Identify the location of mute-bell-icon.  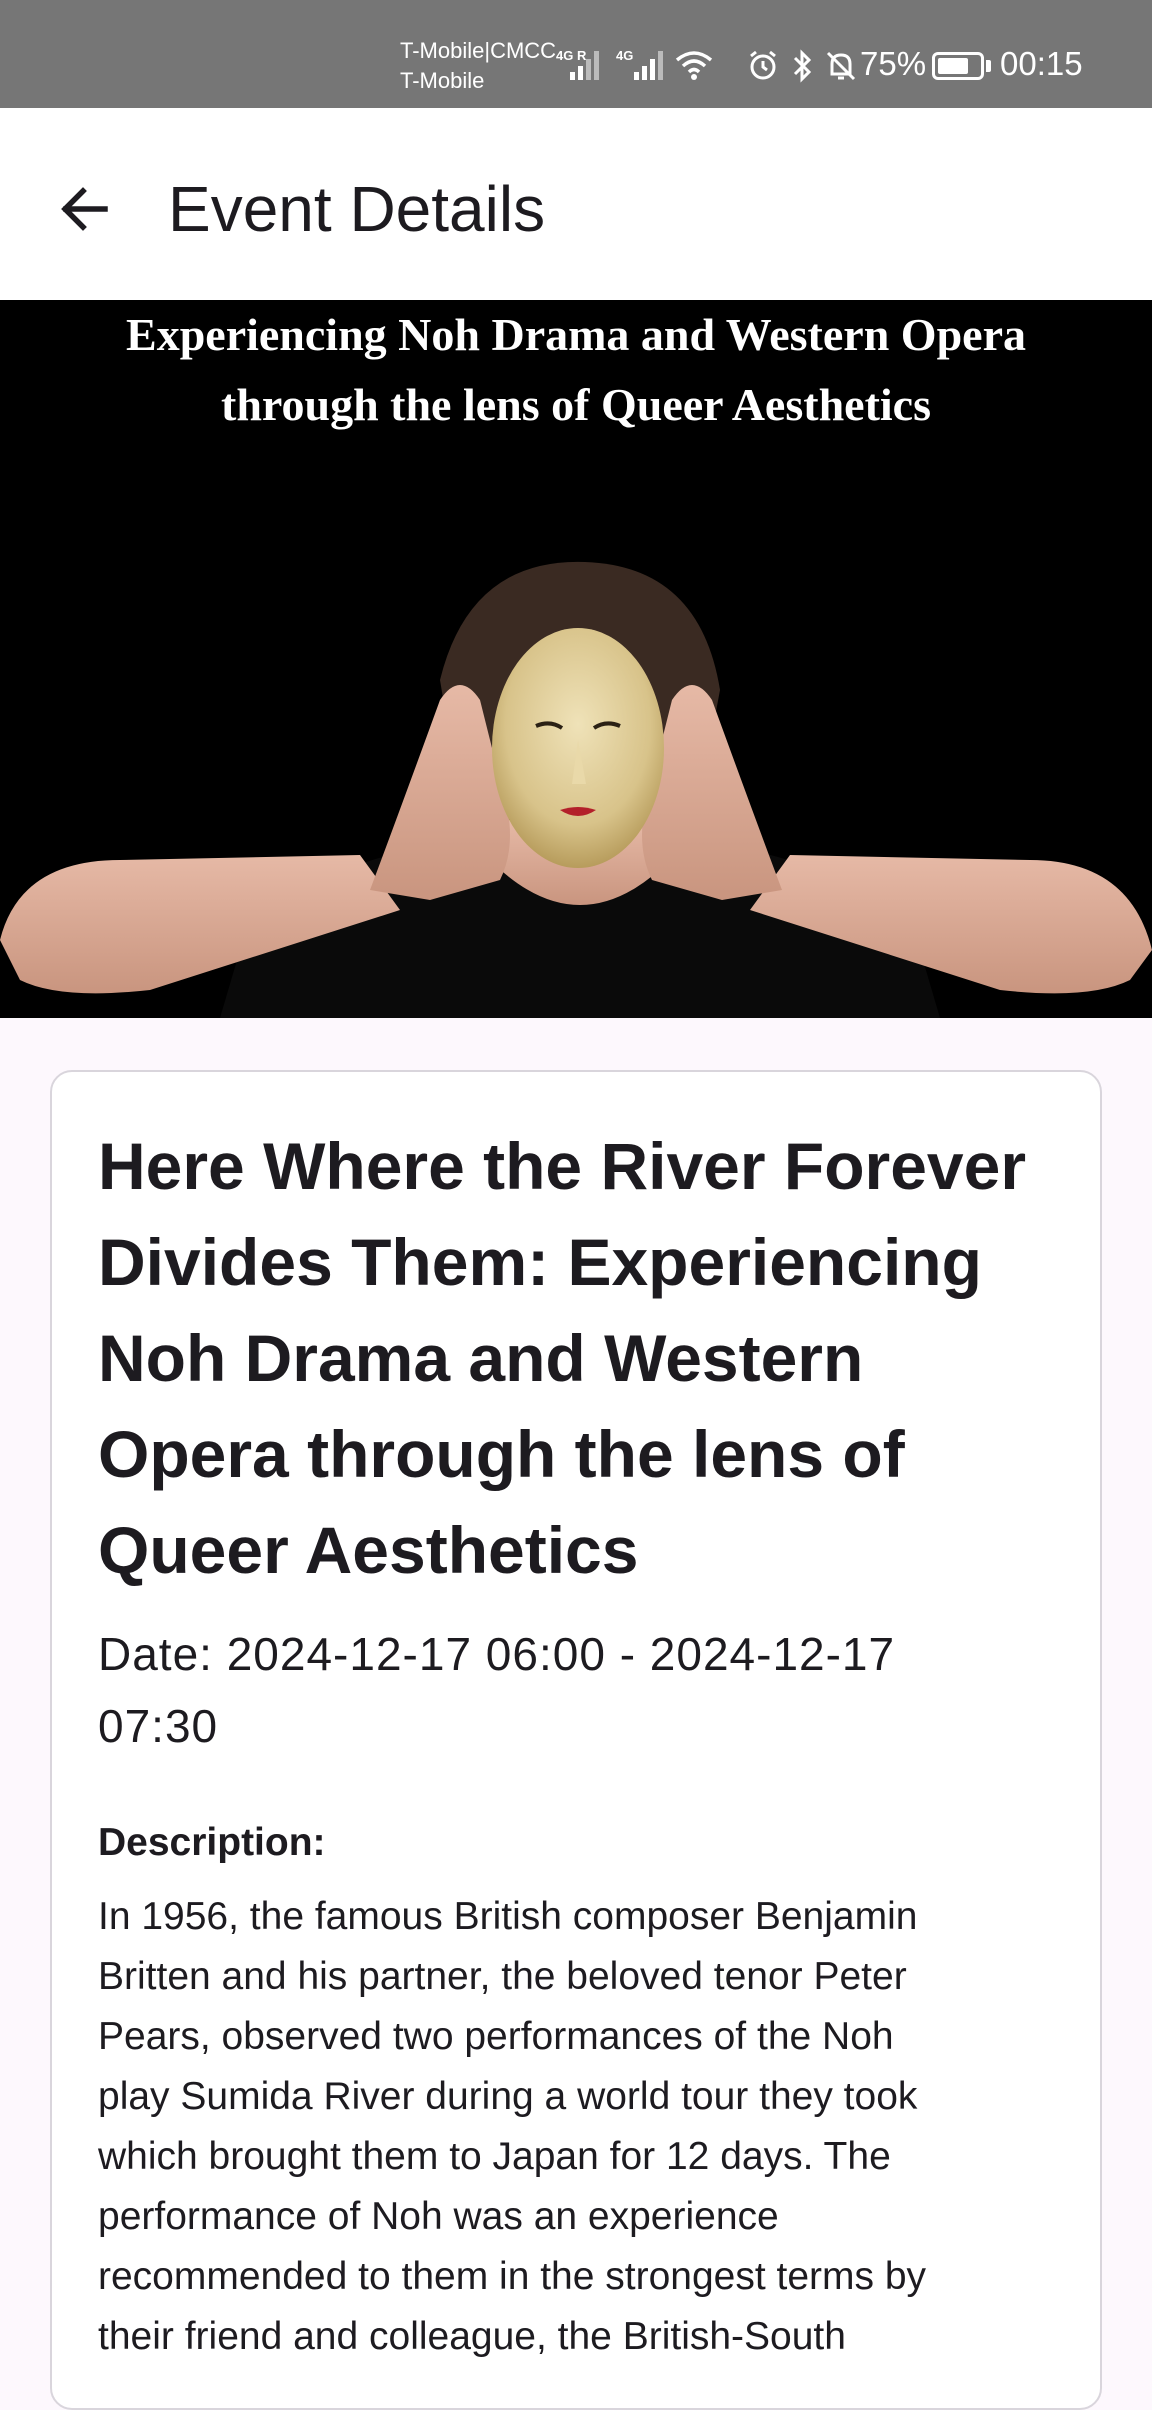
(841, 66).